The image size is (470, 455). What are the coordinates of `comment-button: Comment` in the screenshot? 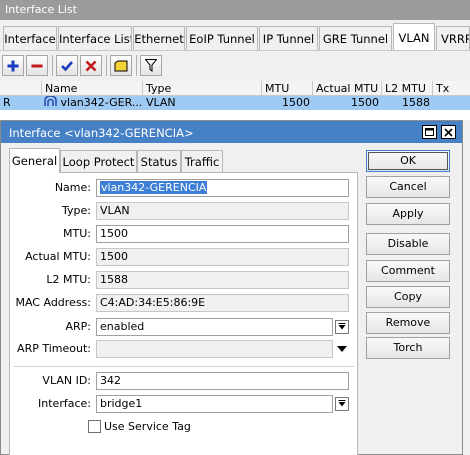 It's located at (408, 271).